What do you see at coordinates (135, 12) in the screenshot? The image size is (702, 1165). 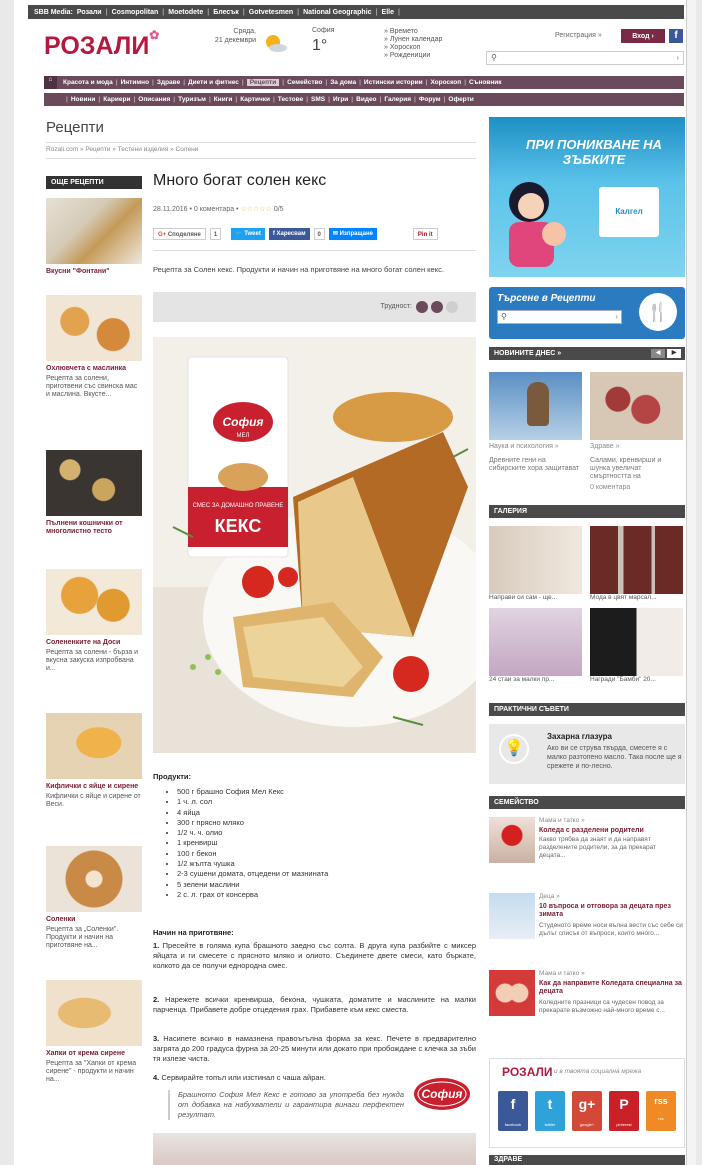 I see `media-link-cosmopolitan: Cosmopolitan` at bounding box center [135, 12].